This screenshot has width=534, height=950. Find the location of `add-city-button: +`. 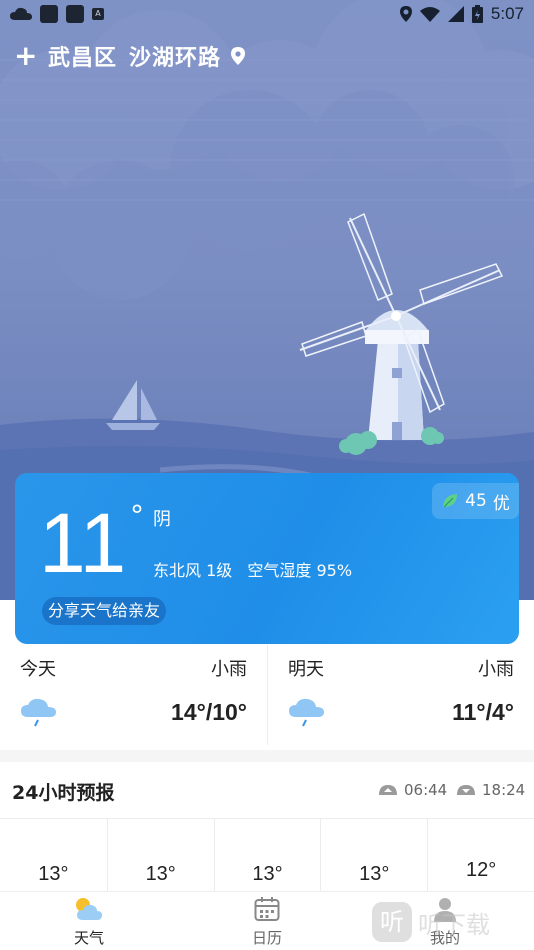

add-city-button: + is located at coordinates (26, 56).